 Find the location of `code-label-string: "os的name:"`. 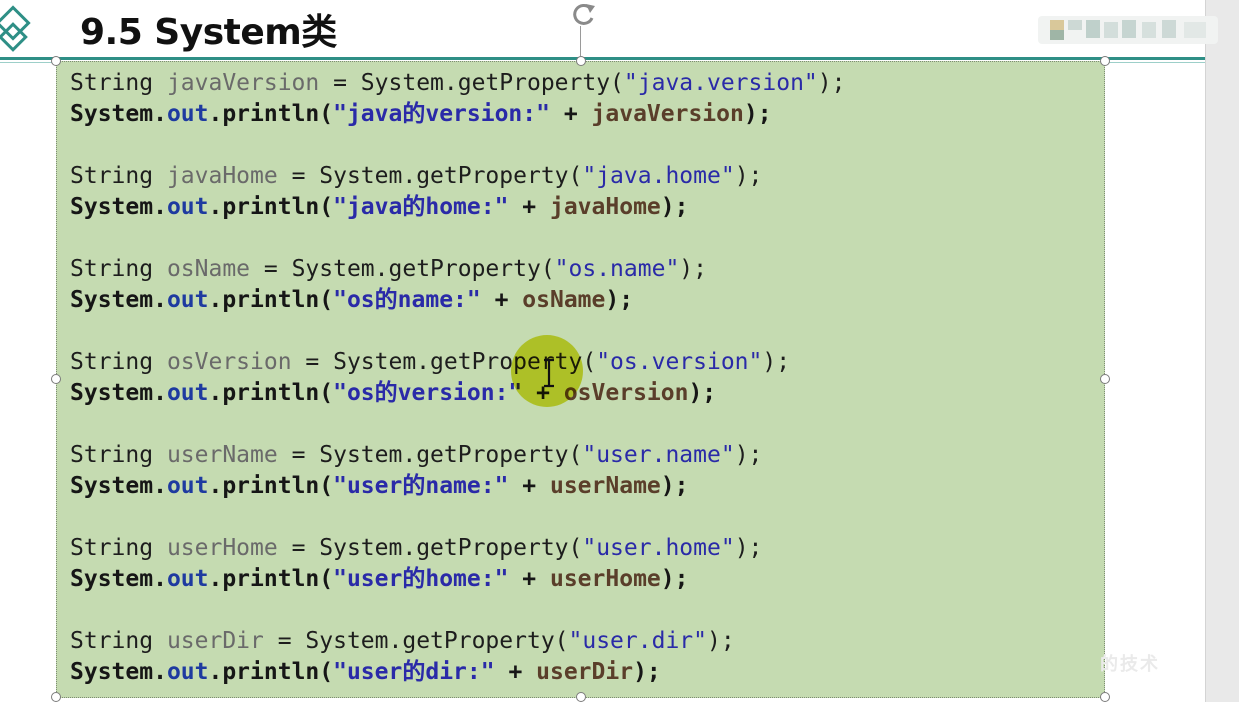

code-label-string: "os的name:" is located at coordinates (407, 300).